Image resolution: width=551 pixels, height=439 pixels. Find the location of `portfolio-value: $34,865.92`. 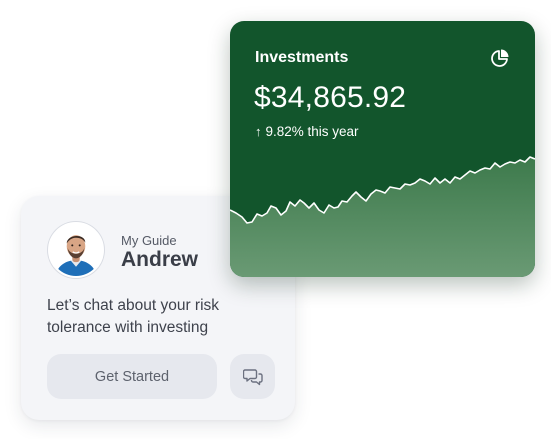

portfolio-value: $34,865.92 is located at coordinates (330, 97).